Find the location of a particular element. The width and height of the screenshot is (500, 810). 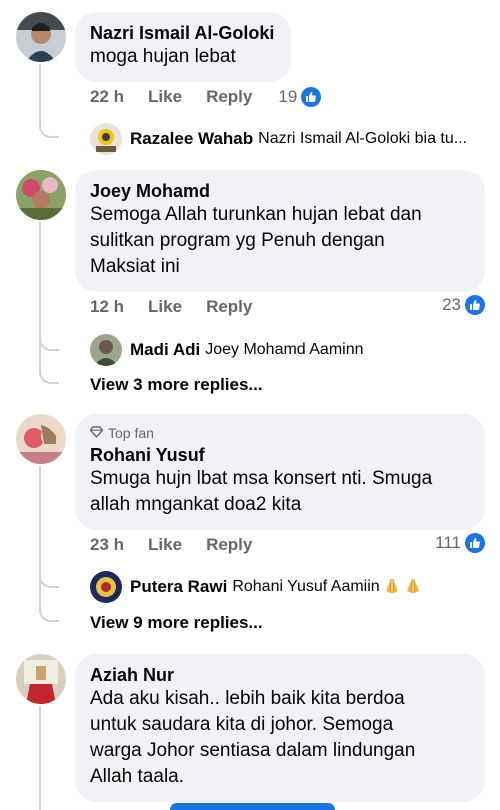

reply-author: Putera Rawi is located at coordinates (178, 587).